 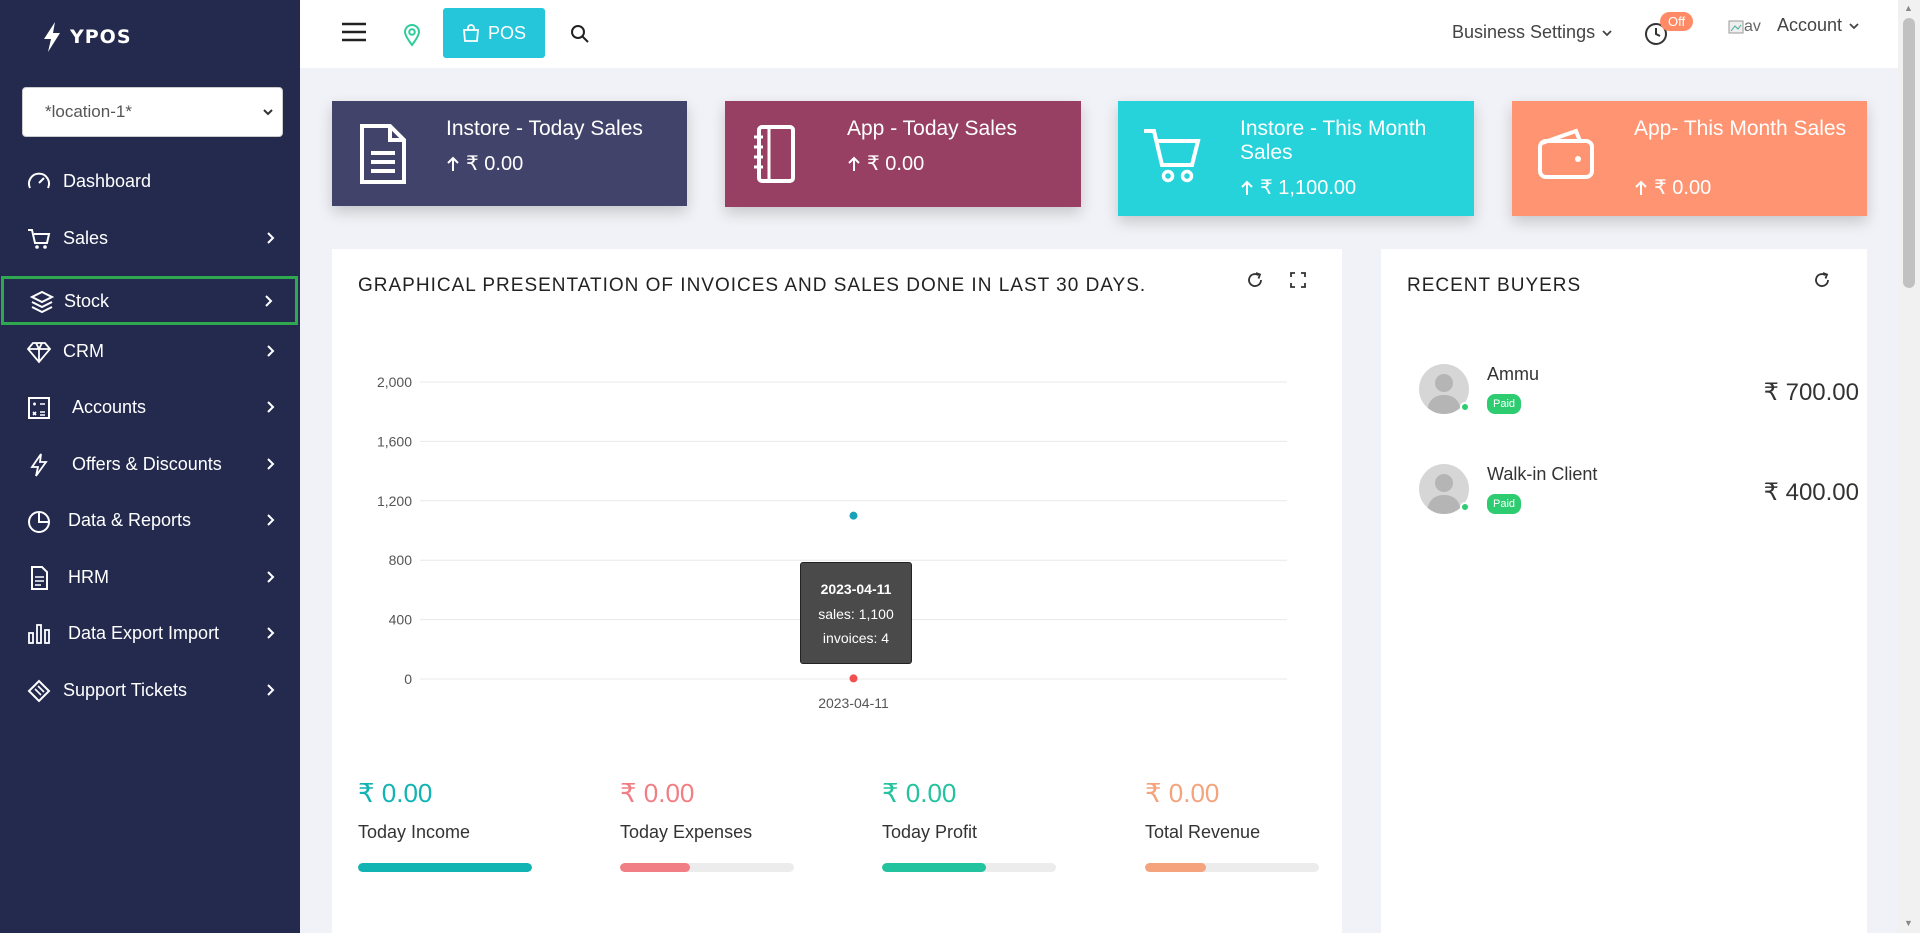 I want to click on sidebar-item-dashboard: Dashboard, so click(x=150, y=182).